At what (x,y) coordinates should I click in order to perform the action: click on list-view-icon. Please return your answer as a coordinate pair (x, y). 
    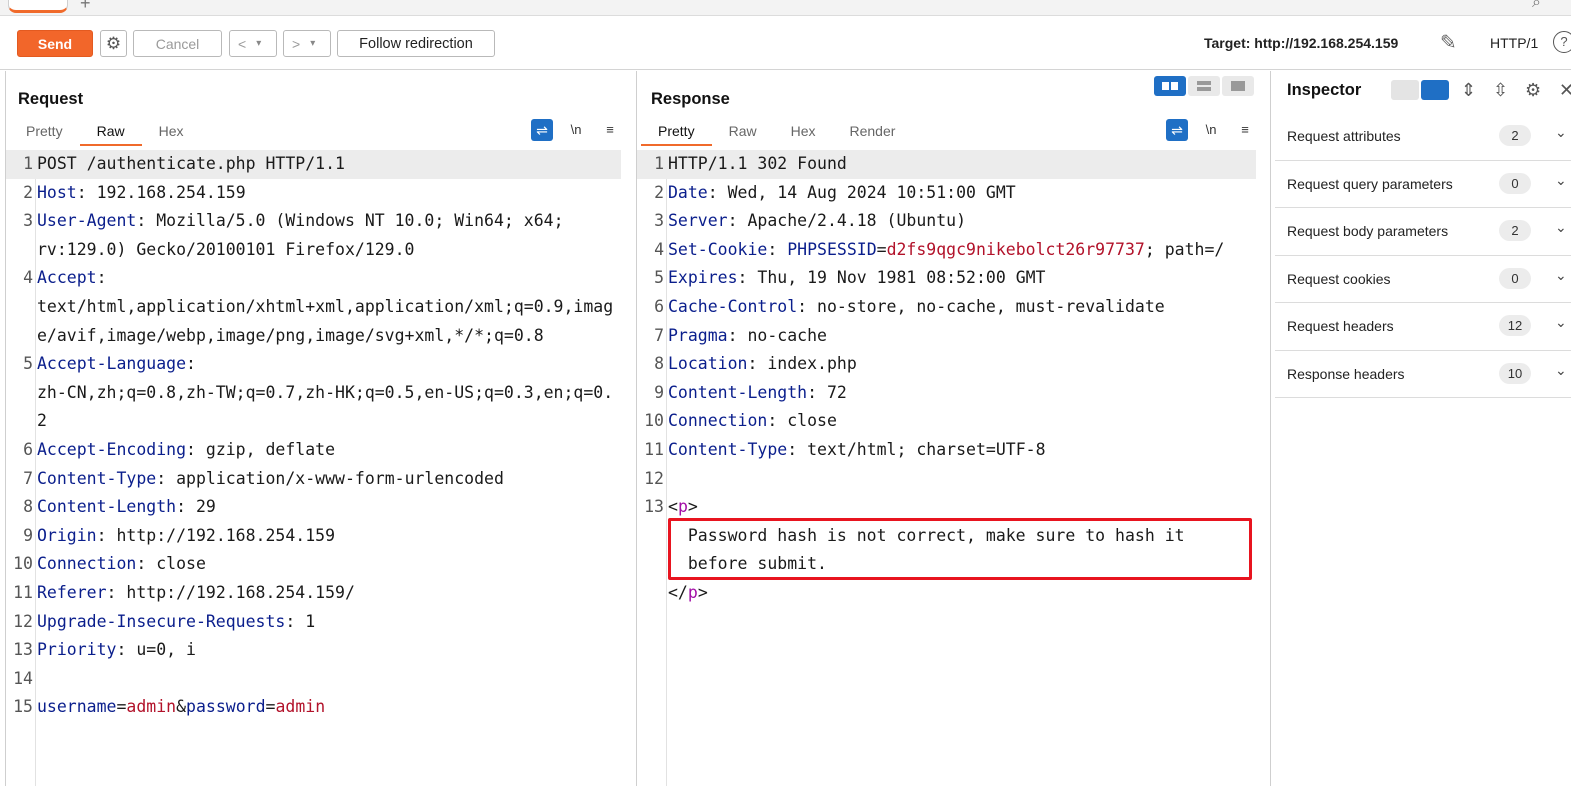
    Looking at the image, I should click on (1405, 90).